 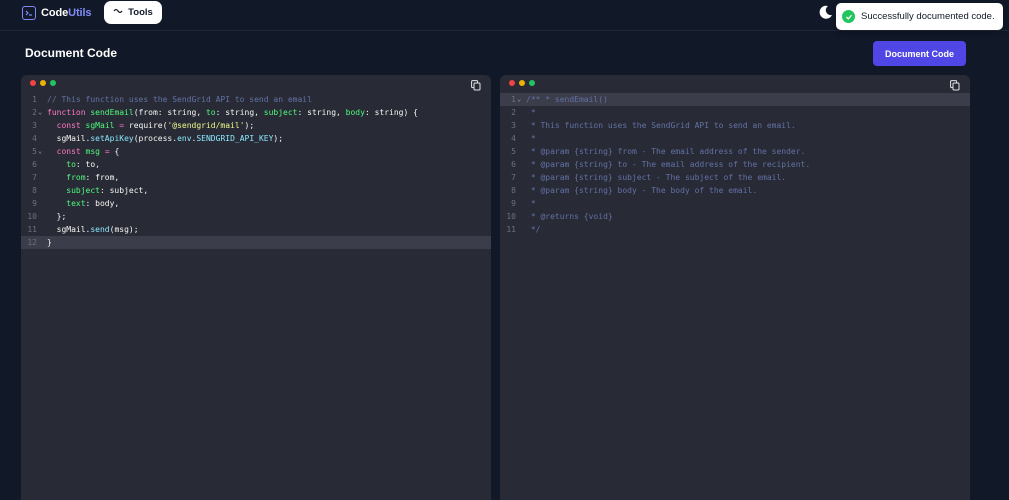 What do you see at coordinates (513, 125) in the screenshot?
I see `line-number: 3` at bounding box center [513, 125].